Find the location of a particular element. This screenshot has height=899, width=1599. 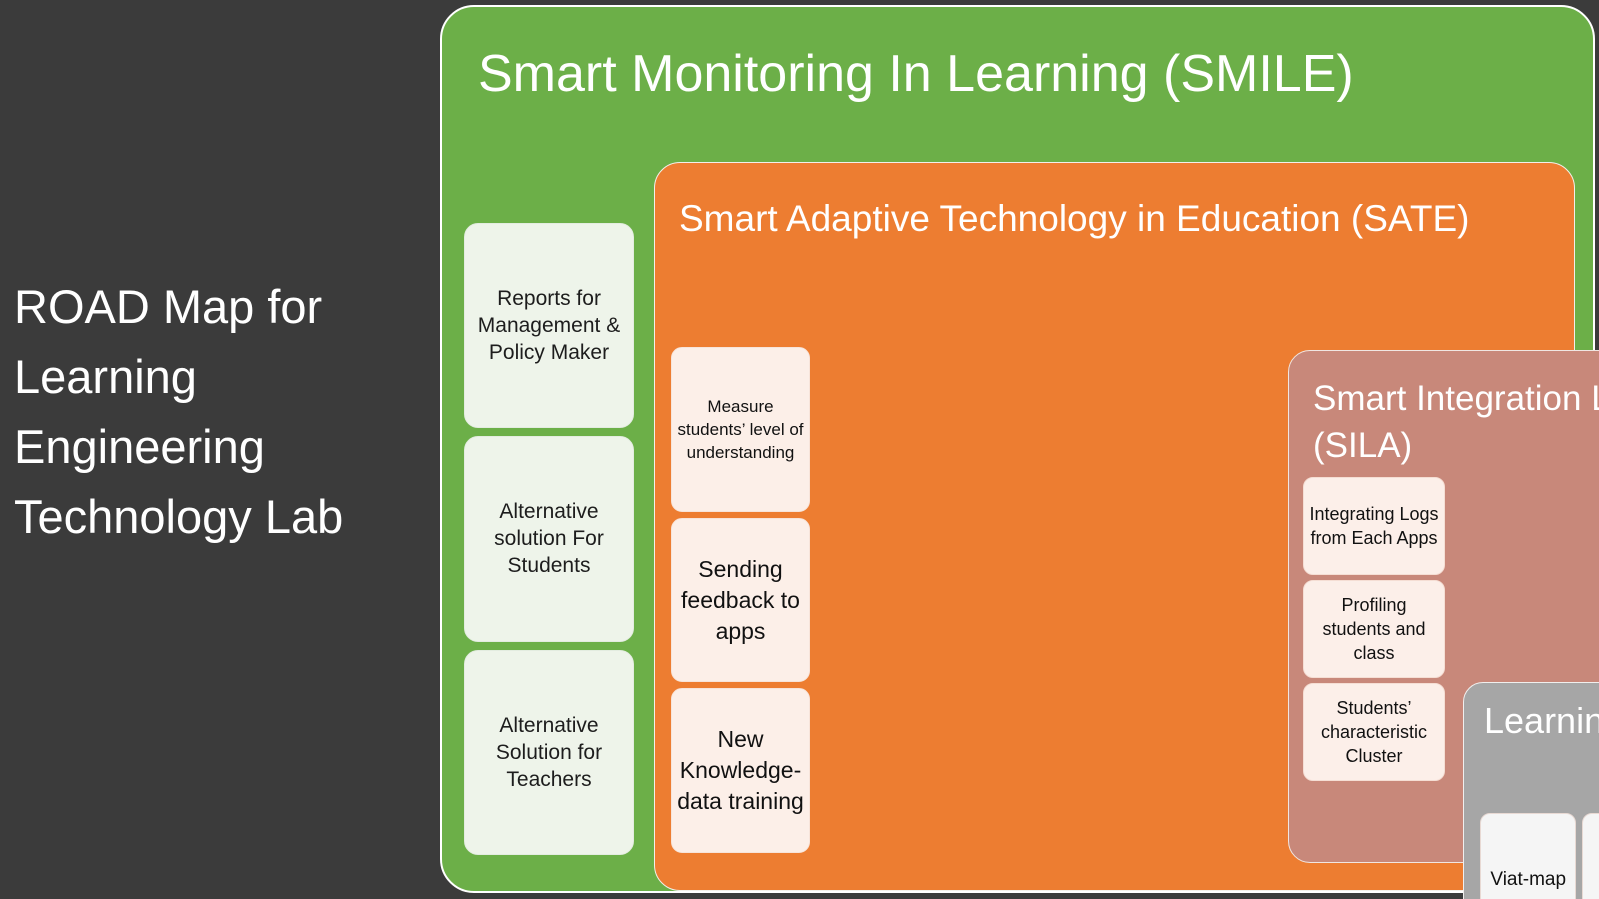

smile-card-alternative-students: Alternative solution For Students is located at coordinates (549, 539).